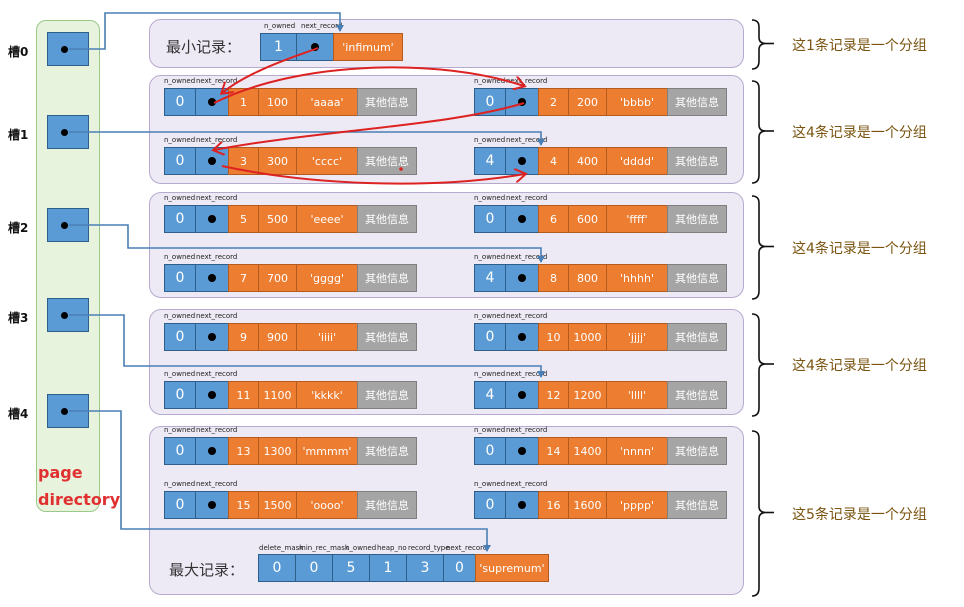  Describe the element at coordinates (290, 337) in the screenshot. I see `record-9: 0 9 900'iiii' 其他信息` at that location.